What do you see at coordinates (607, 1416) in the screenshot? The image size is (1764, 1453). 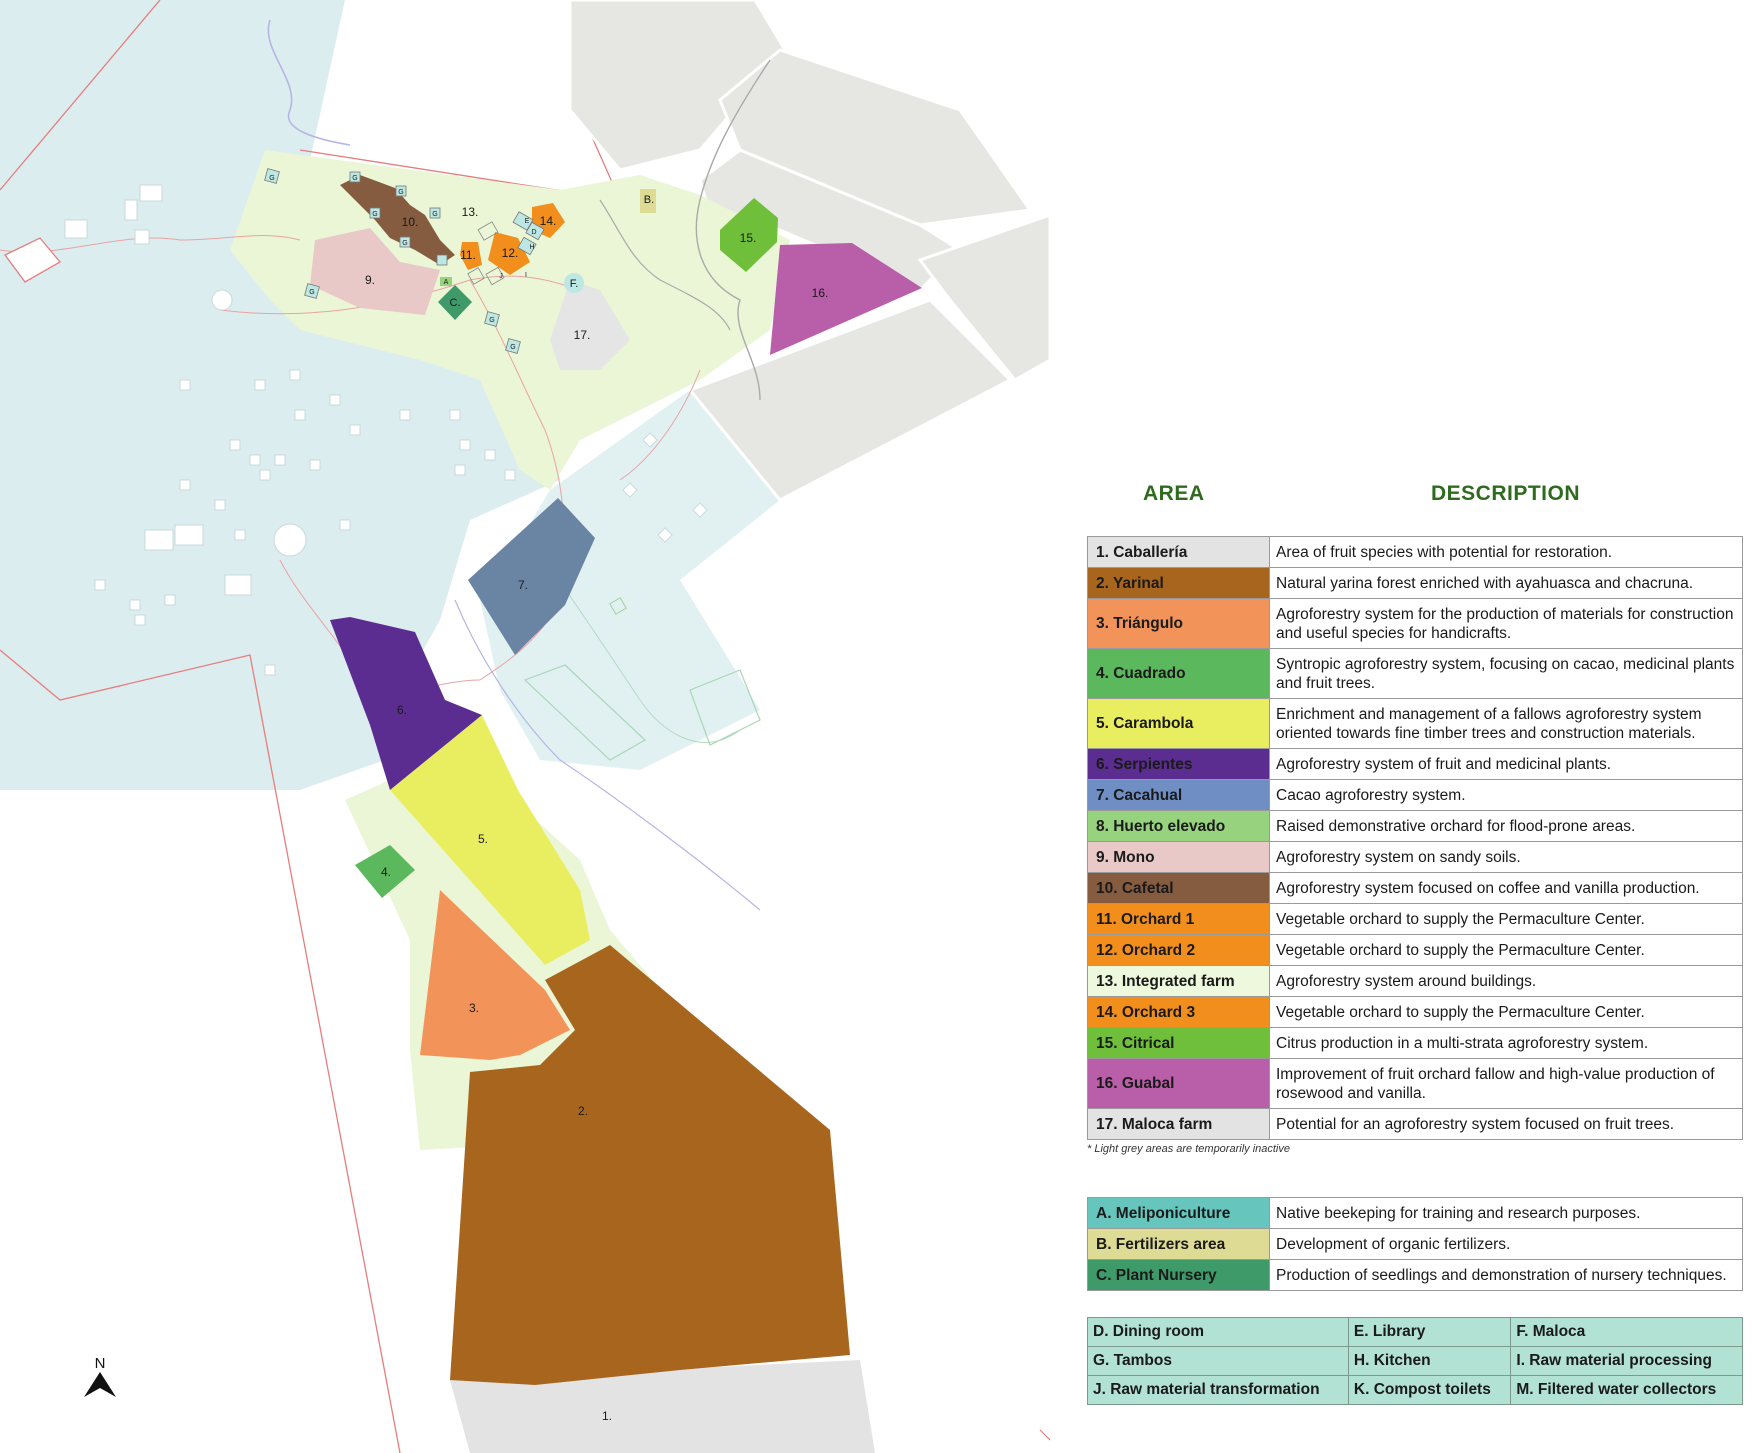 I see `zone-label-1: 1.` at bounding box center [607, 1416].